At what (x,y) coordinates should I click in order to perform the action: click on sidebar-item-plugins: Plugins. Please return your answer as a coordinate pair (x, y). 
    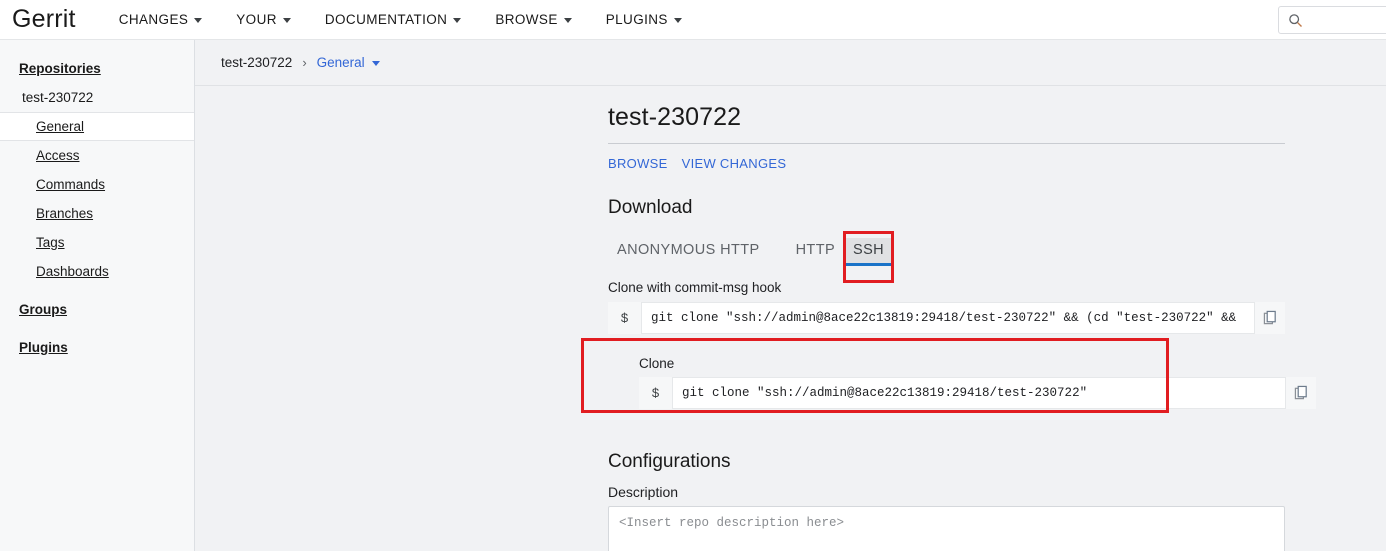
    Looking at the image, I should click on (97, 347).